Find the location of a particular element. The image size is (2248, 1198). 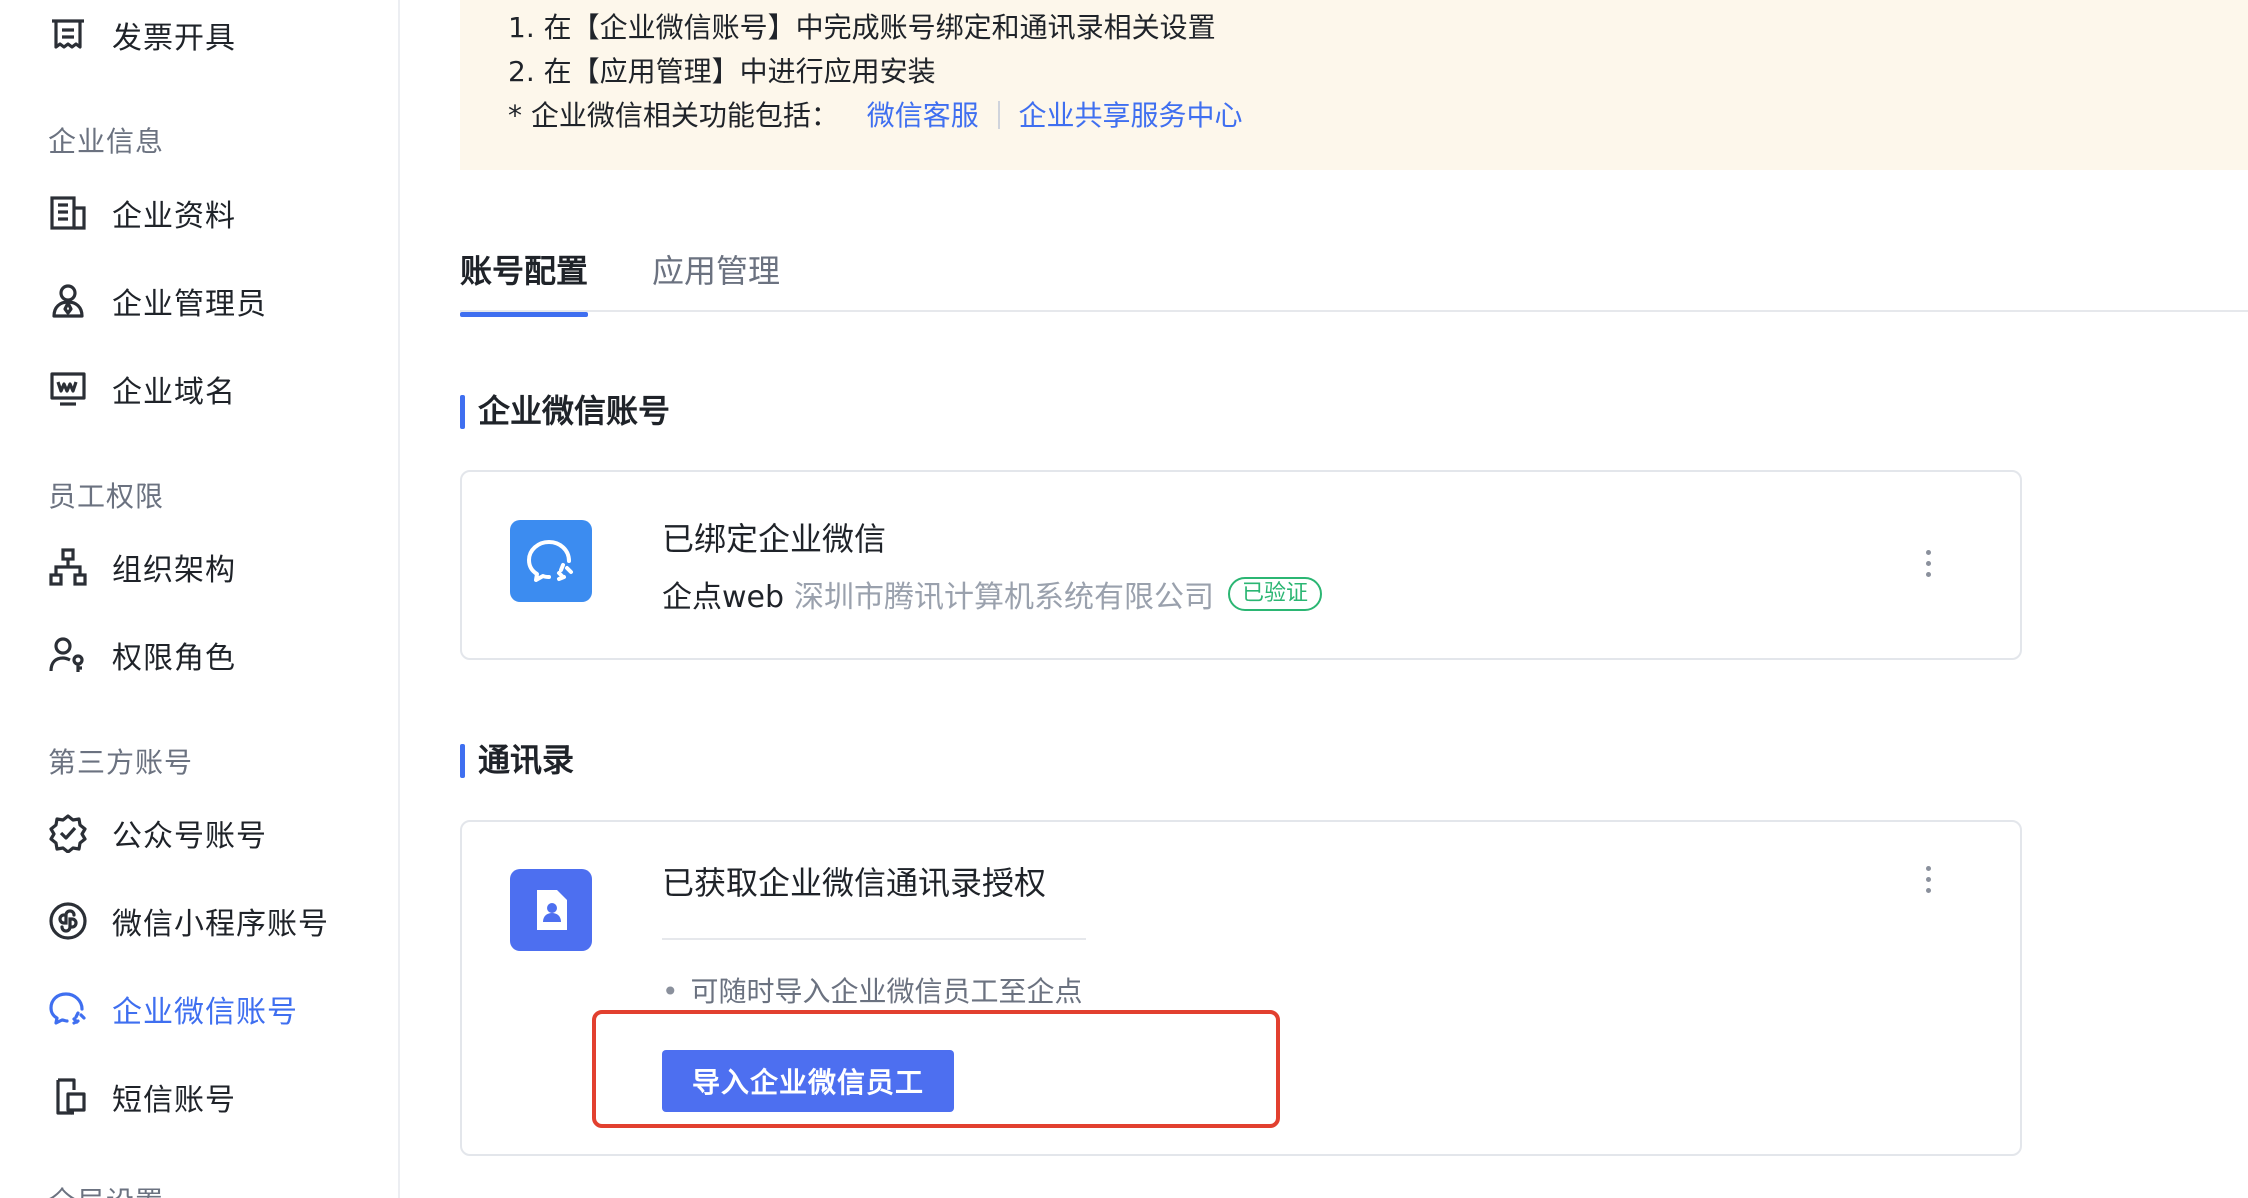

sidebar-item-label: 权限角色 is located at coordinates (174, 658).